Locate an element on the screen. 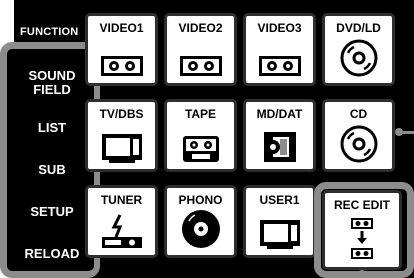  tuner-icon is located at coordinates (121, 231).